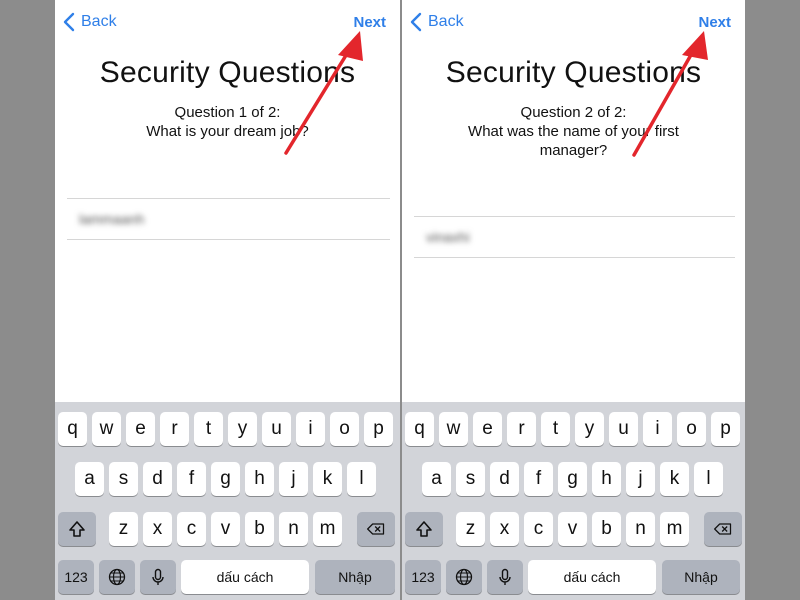  I want to click on answer-value: vinaxhi, so click(448, 237).